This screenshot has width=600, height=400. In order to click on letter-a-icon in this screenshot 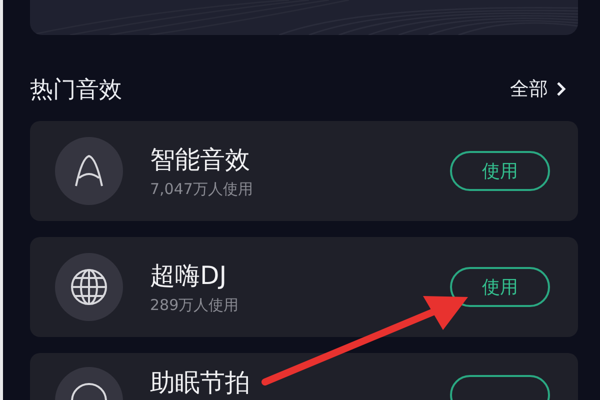, I will do `click(89, 171)`.